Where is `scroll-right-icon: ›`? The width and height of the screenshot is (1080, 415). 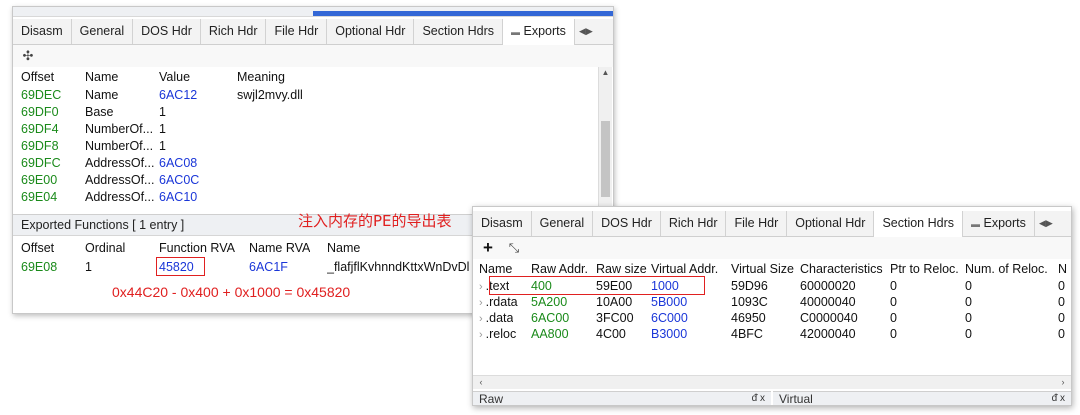 scroll-right-icon: › is located at coordinates (1063, 382).